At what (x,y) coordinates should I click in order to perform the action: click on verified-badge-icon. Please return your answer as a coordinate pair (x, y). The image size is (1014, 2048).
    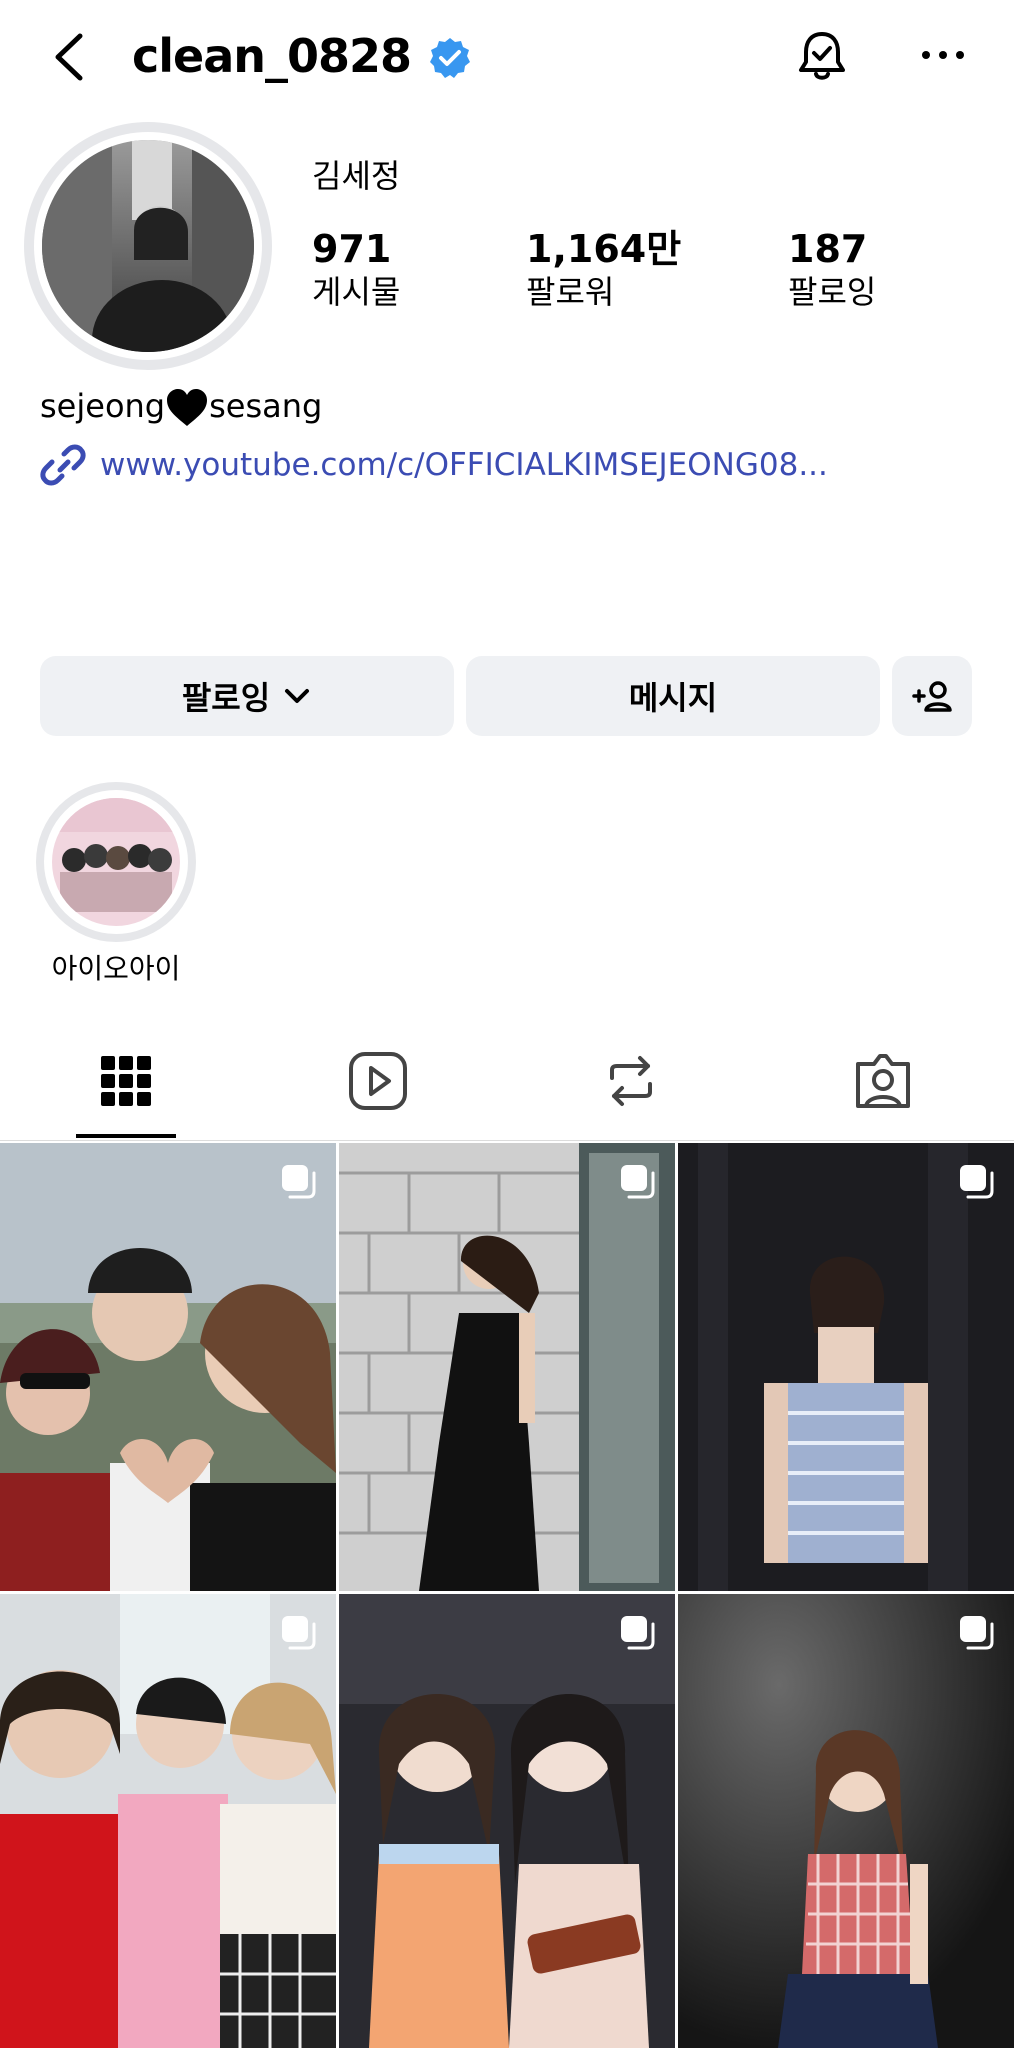
    Looking at the image, I should click on (450, 58).